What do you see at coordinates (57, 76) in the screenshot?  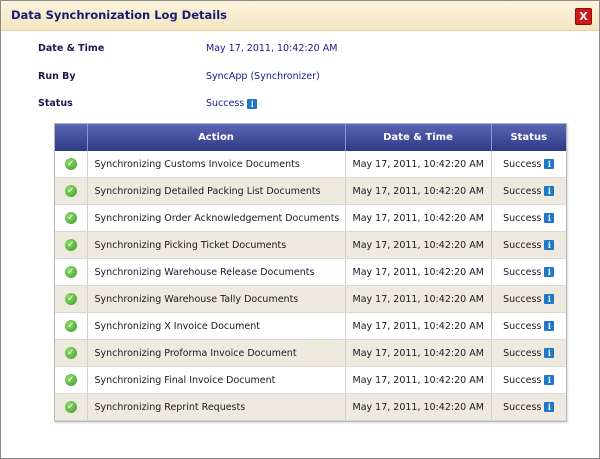 I see `runby-label: Run By` at bounding box center [57, 76].